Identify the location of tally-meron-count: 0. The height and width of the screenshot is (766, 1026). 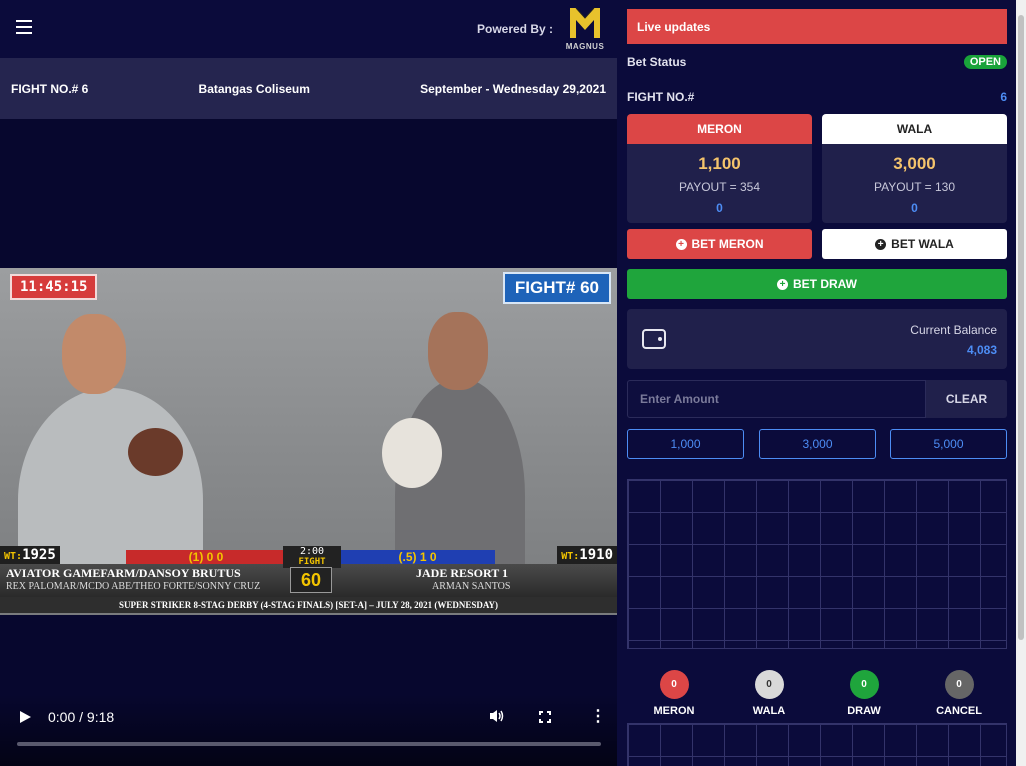
(674, 684).